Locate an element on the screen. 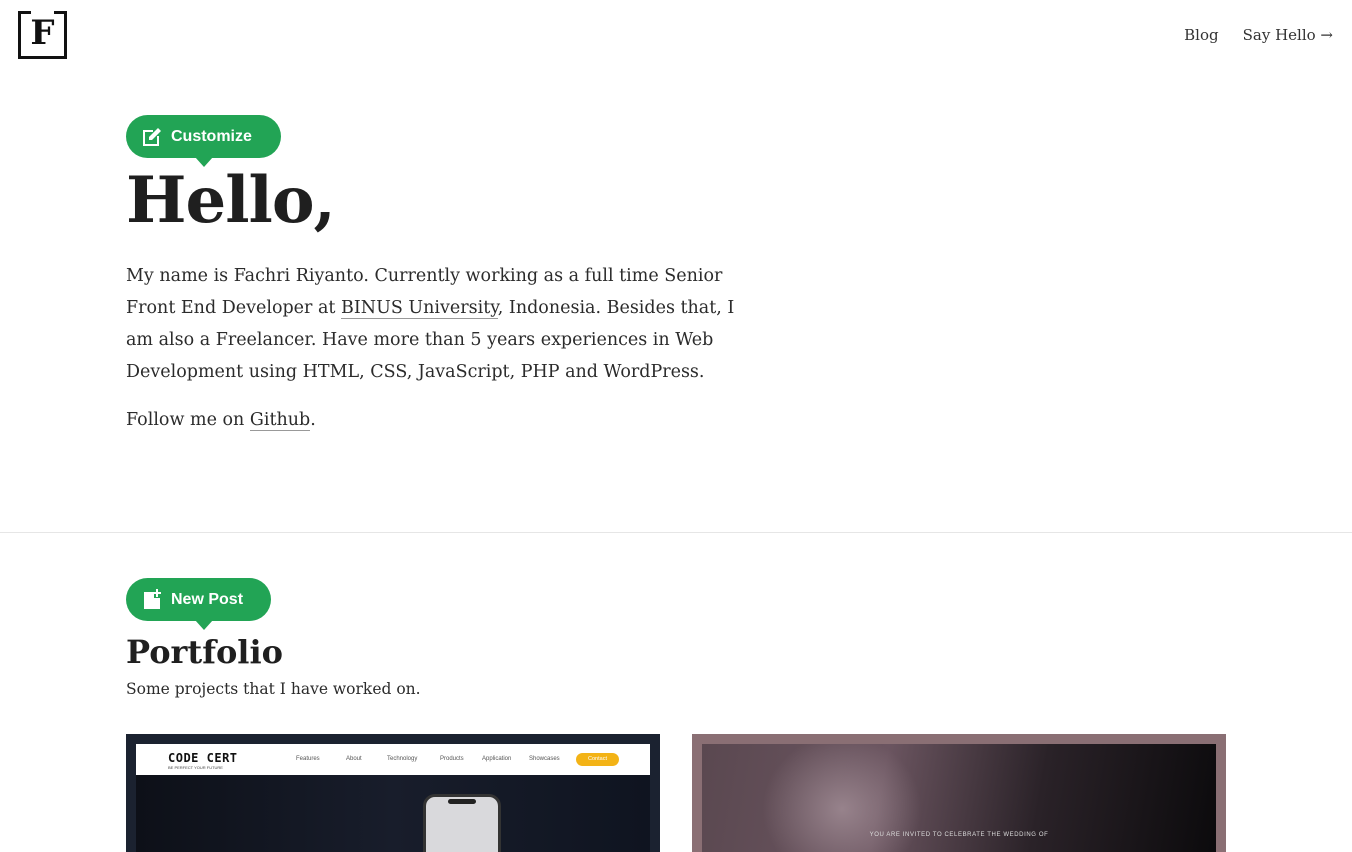  section-divider is located at coordinates (676, 532).